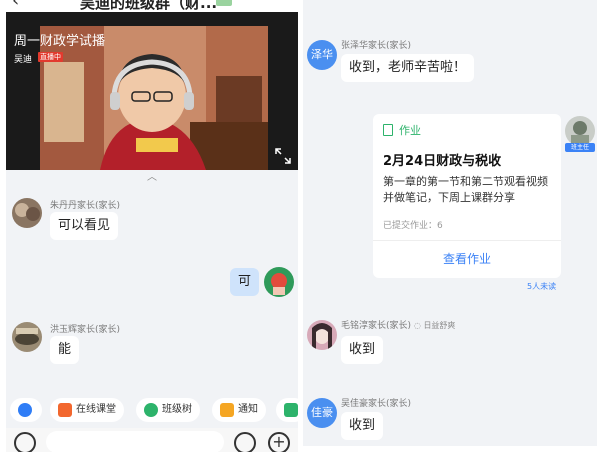  Describe the element at coordinates (248, 409) in the screenshot. I see `tool-label: 通知` at that location.